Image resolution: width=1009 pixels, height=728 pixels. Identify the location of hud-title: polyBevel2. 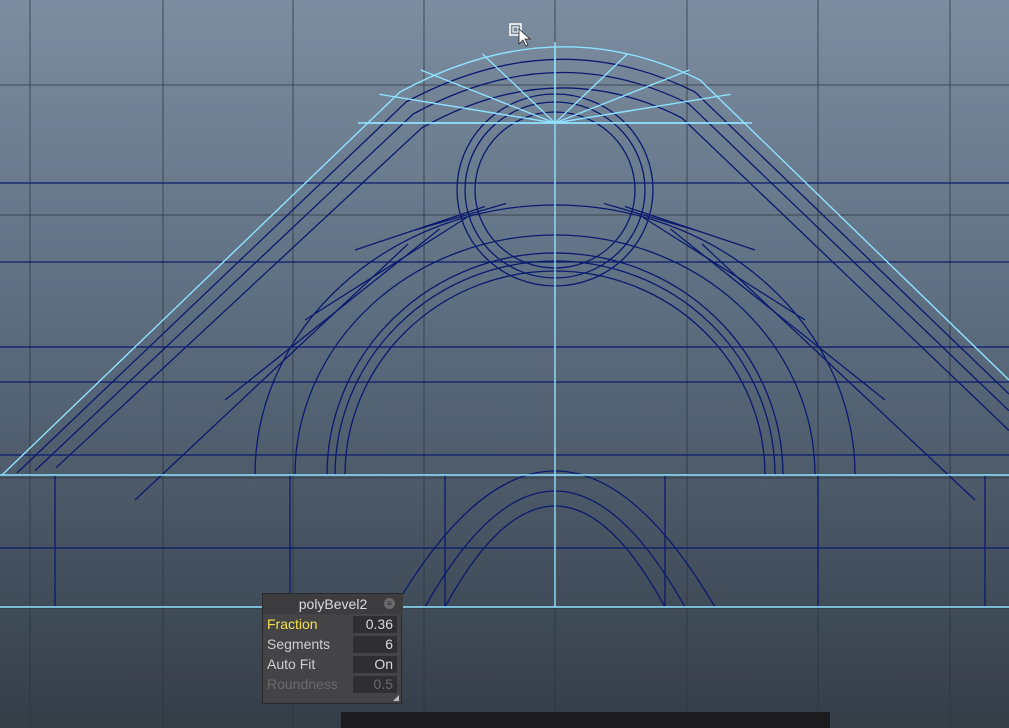
(333, 604).